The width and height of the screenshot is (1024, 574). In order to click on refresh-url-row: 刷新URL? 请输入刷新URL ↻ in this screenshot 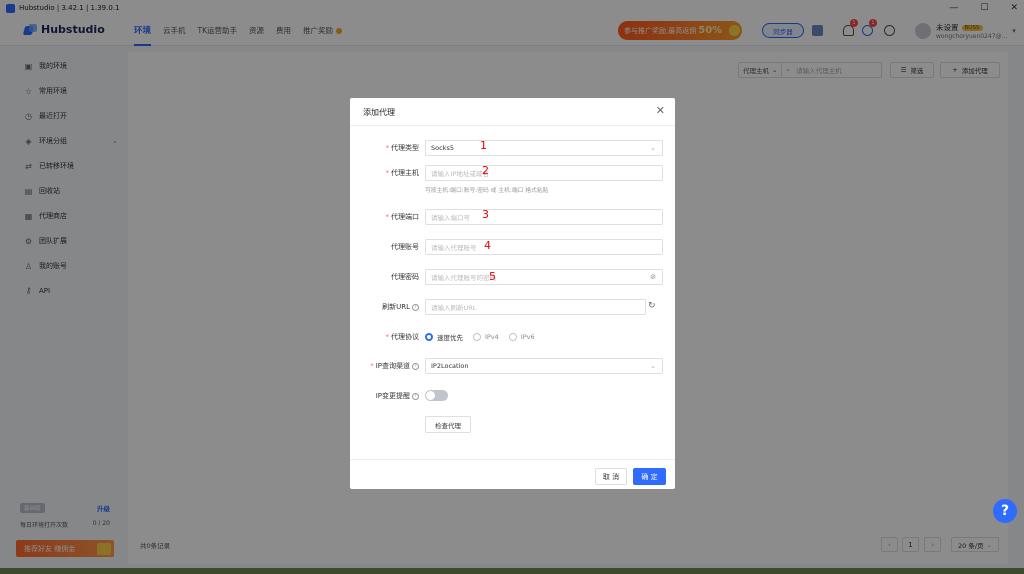, I will do `click(512, 307)`.